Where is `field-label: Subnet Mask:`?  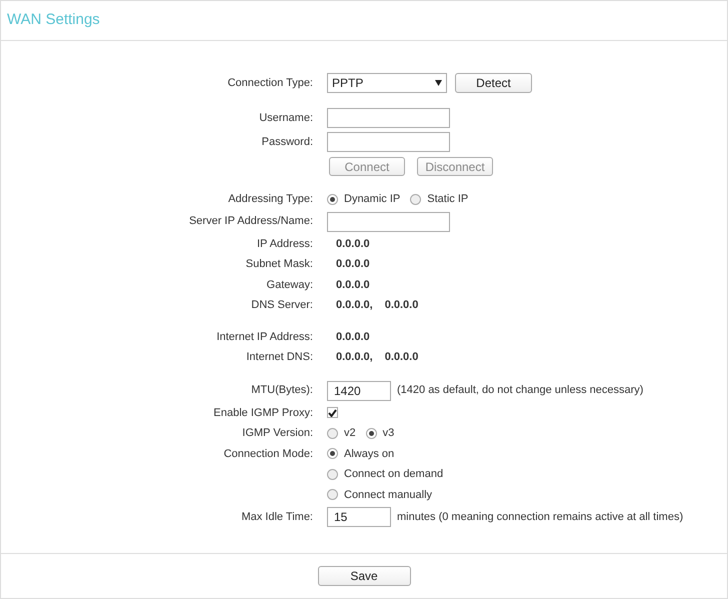
field-label: Subnet Mask: is located at coordinates (279, 264).